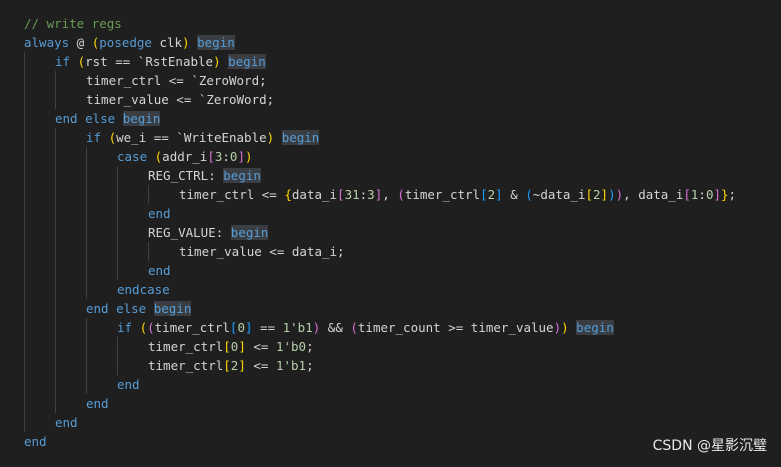 This screenshot has height=467, width=781. I want to click on keyword-token: always, so click(47, 42).